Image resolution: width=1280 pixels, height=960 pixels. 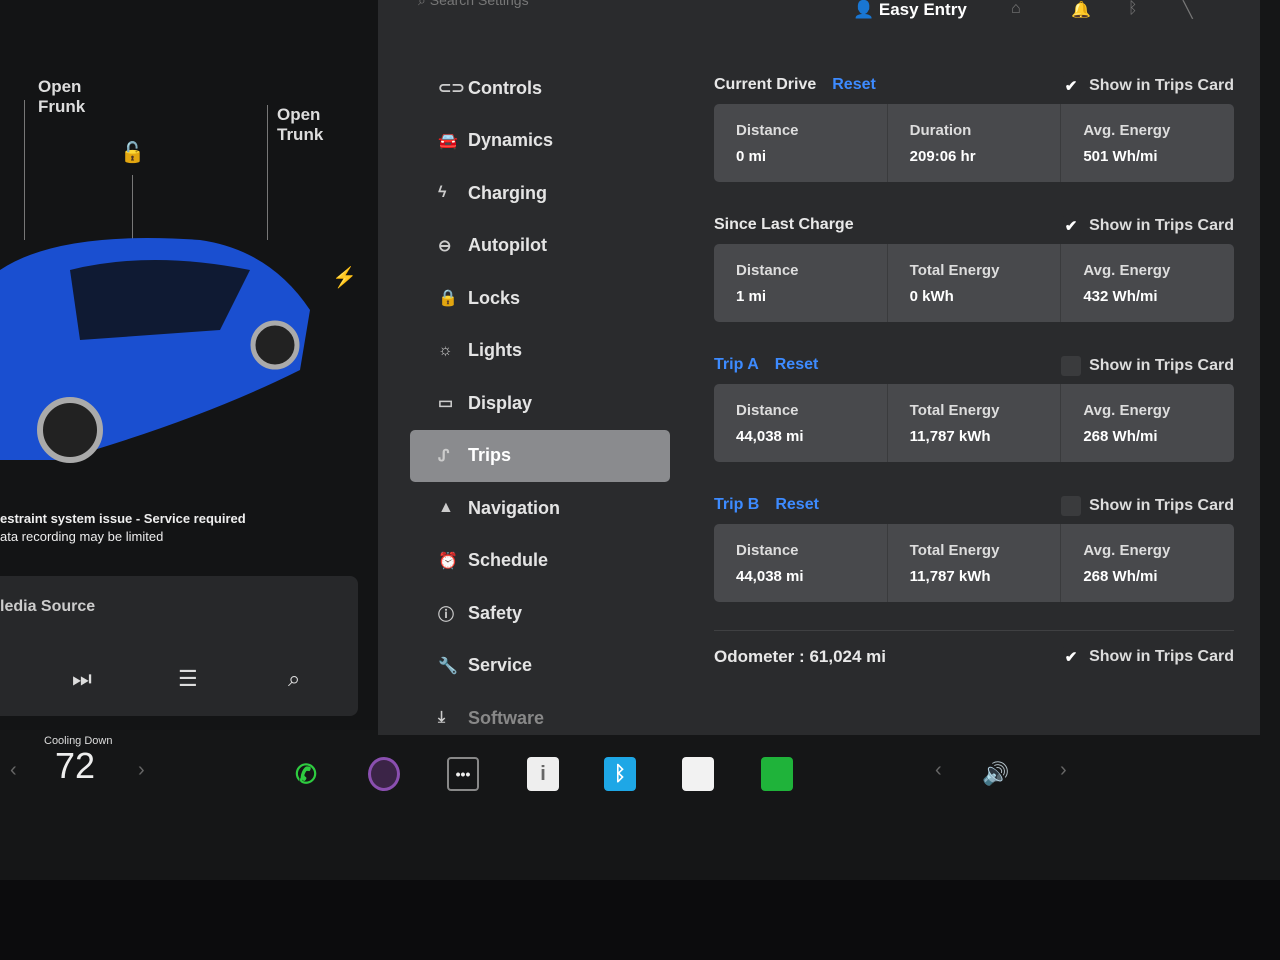 I want to click on reset-trip-b-button: Reset, so click(x=797, y=505).